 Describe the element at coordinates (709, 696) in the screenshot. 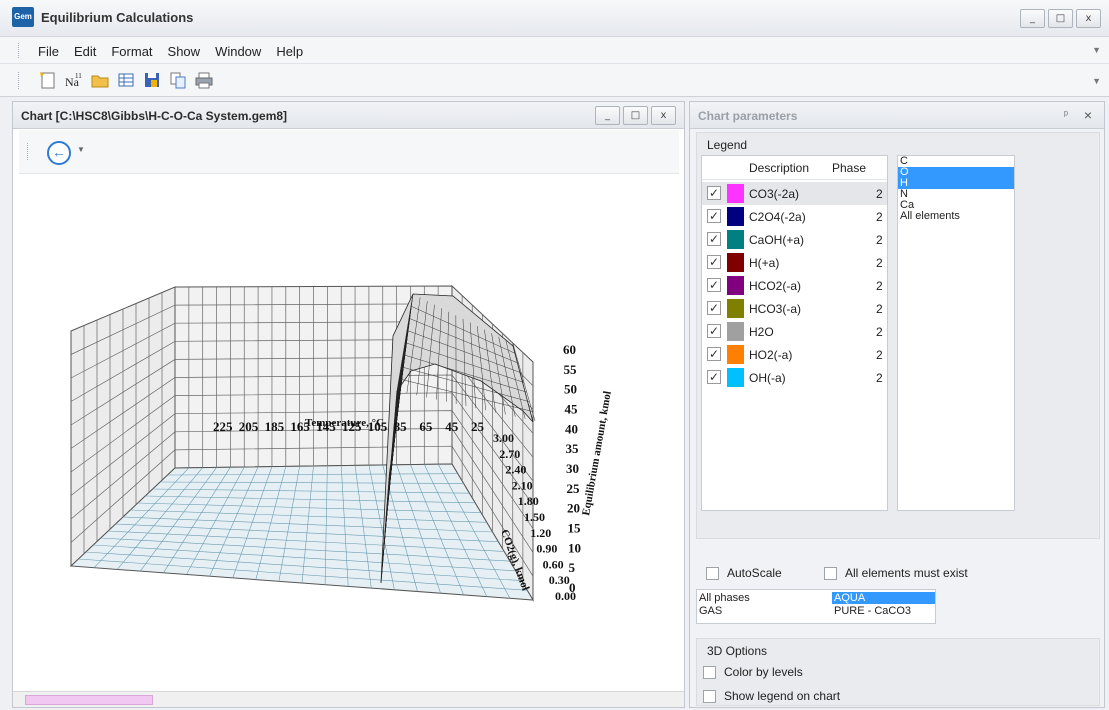

I see `show-legend-box` at that location.